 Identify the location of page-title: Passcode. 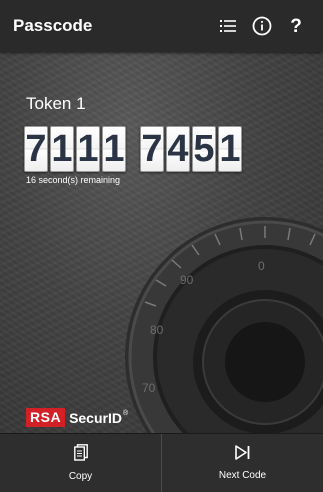
(53, 25).